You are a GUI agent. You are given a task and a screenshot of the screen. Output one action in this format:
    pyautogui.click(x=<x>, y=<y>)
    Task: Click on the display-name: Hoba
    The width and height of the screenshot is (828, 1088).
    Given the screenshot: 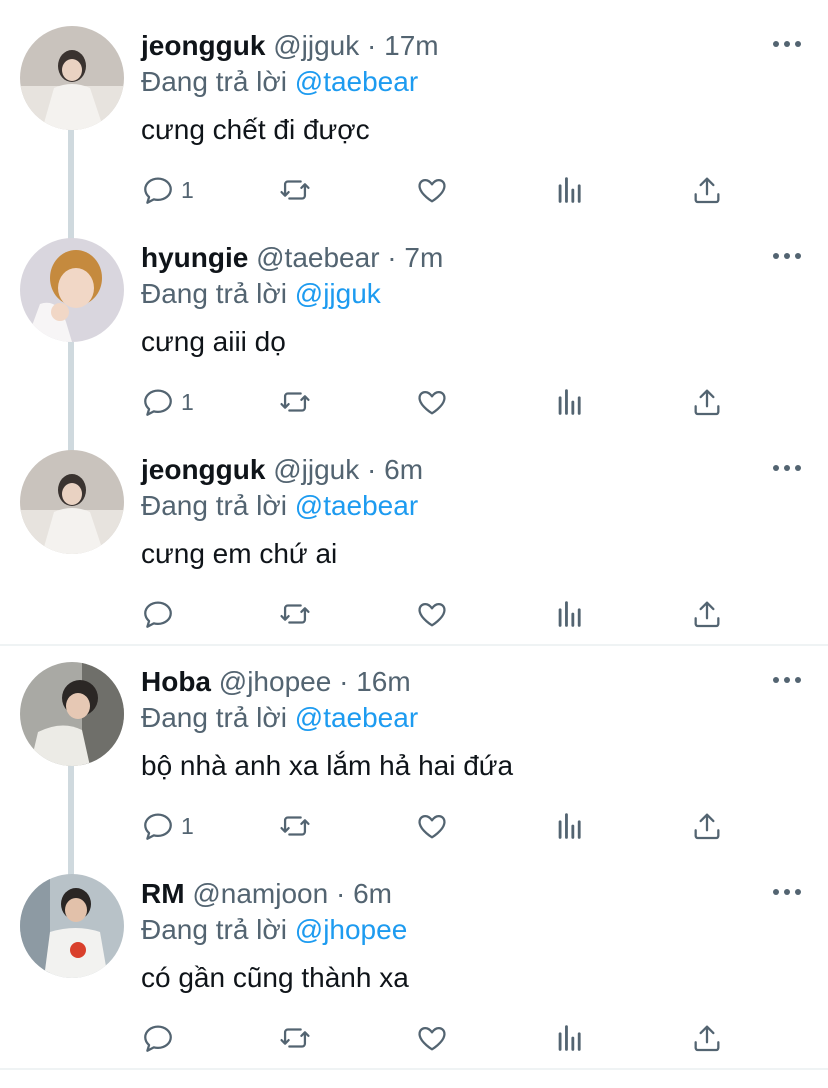 What is the action you would take?
    pyautogui.click(x=176, y=681)
    